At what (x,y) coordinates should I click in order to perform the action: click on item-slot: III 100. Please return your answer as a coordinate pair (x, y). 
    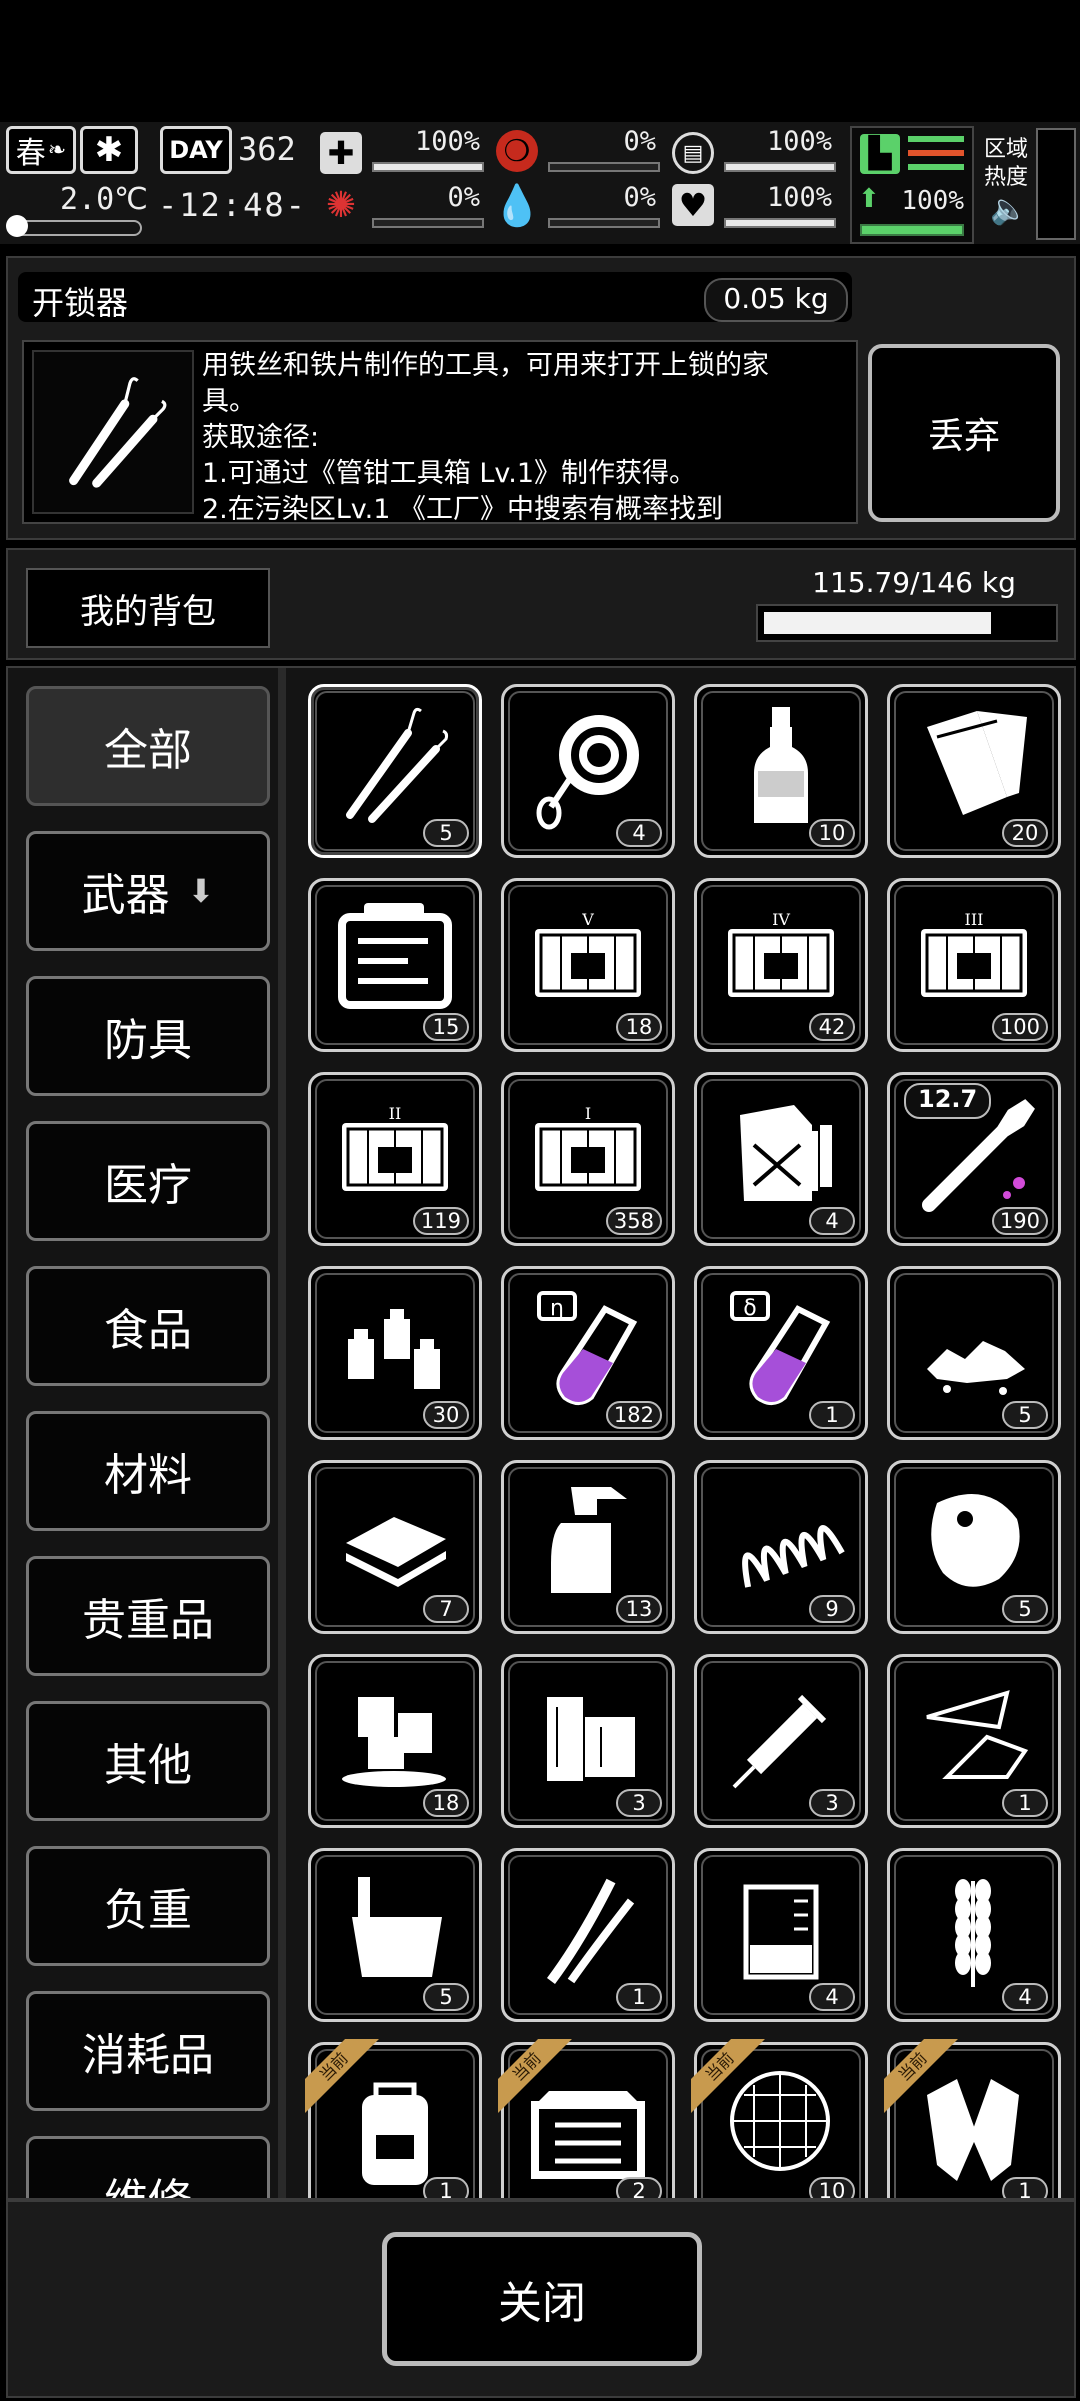
    Looking at the image, I should click on (974, 965).